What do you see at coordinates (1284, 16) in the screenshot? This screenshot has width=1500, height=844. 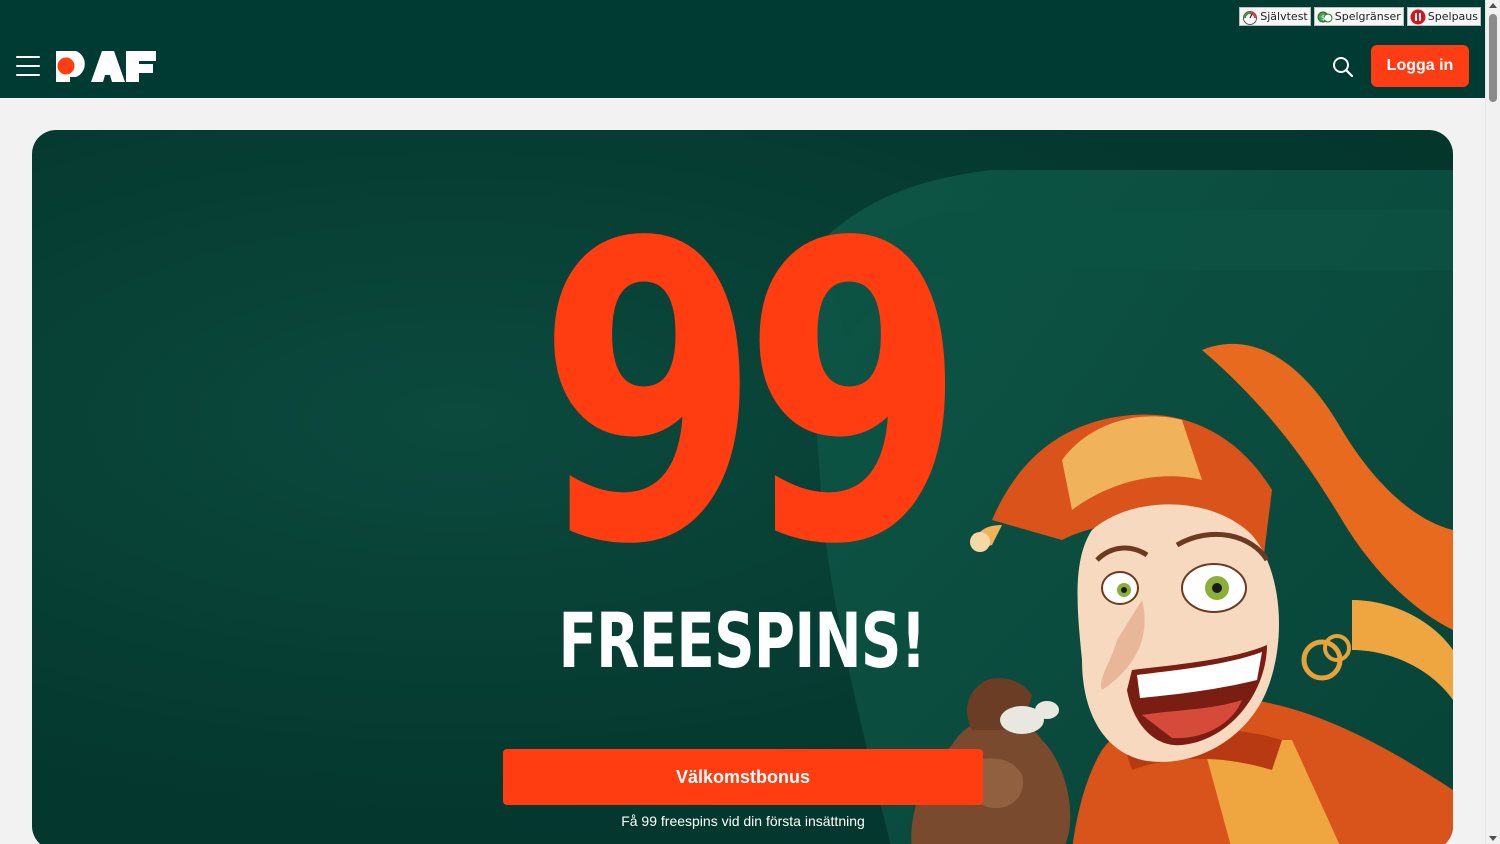 I see `rg-selftest-label: Självtest` at bounding box center [1284, 16].